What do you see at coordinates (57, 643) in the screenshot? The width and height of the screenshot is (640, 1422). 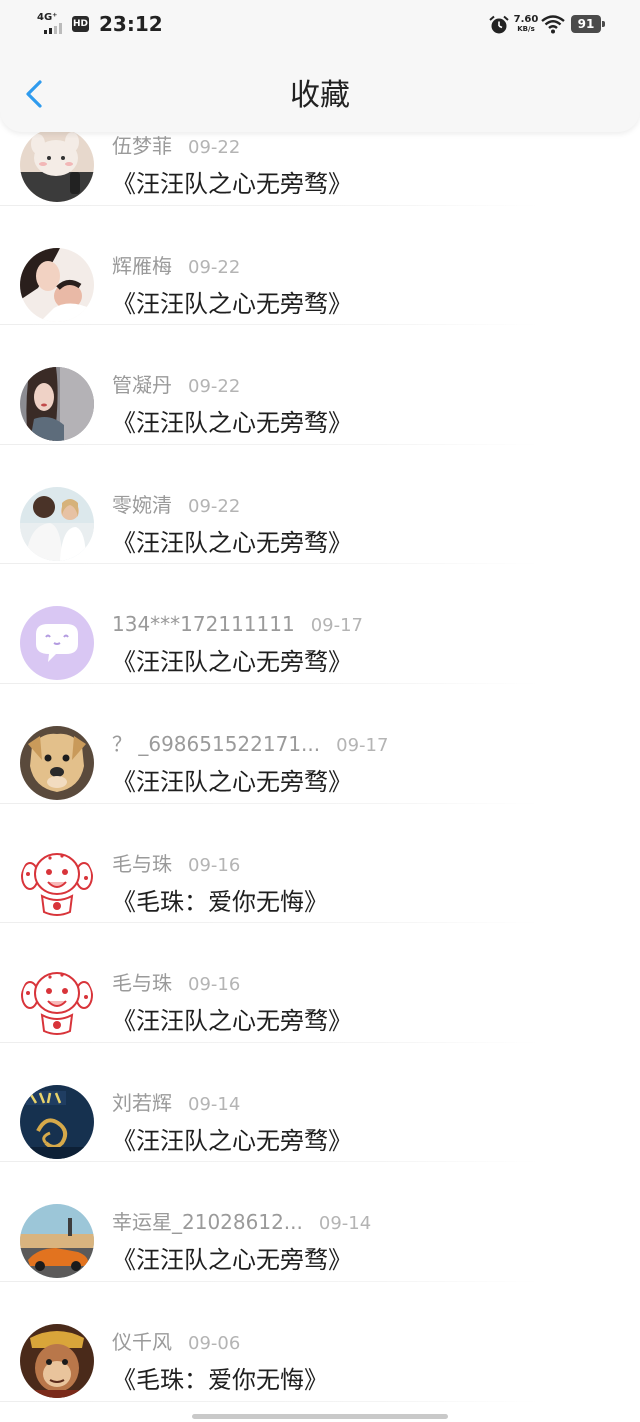 I see `default-chat-icon` at bounding box center [57, 643].